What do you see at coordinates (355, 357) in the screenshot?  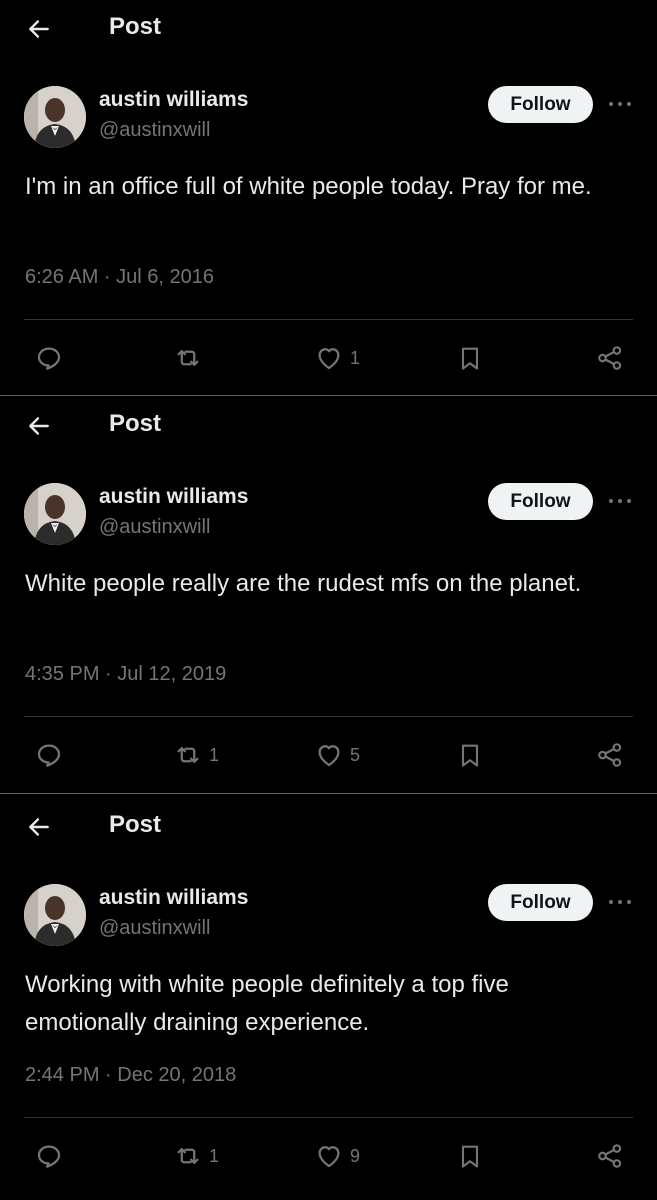 I see `like-count: 1` at bounding box center [355, 357].